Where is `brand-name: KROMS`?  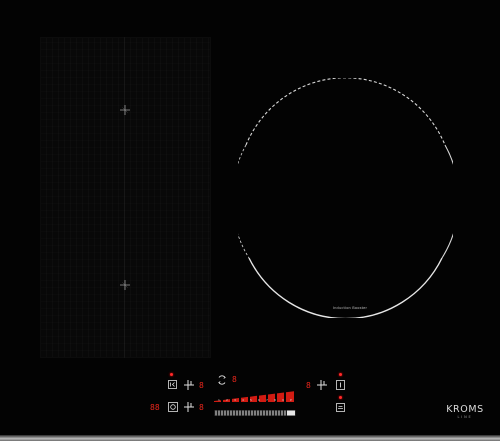 brand-name: KROMS is located at coordinates (465, 409).